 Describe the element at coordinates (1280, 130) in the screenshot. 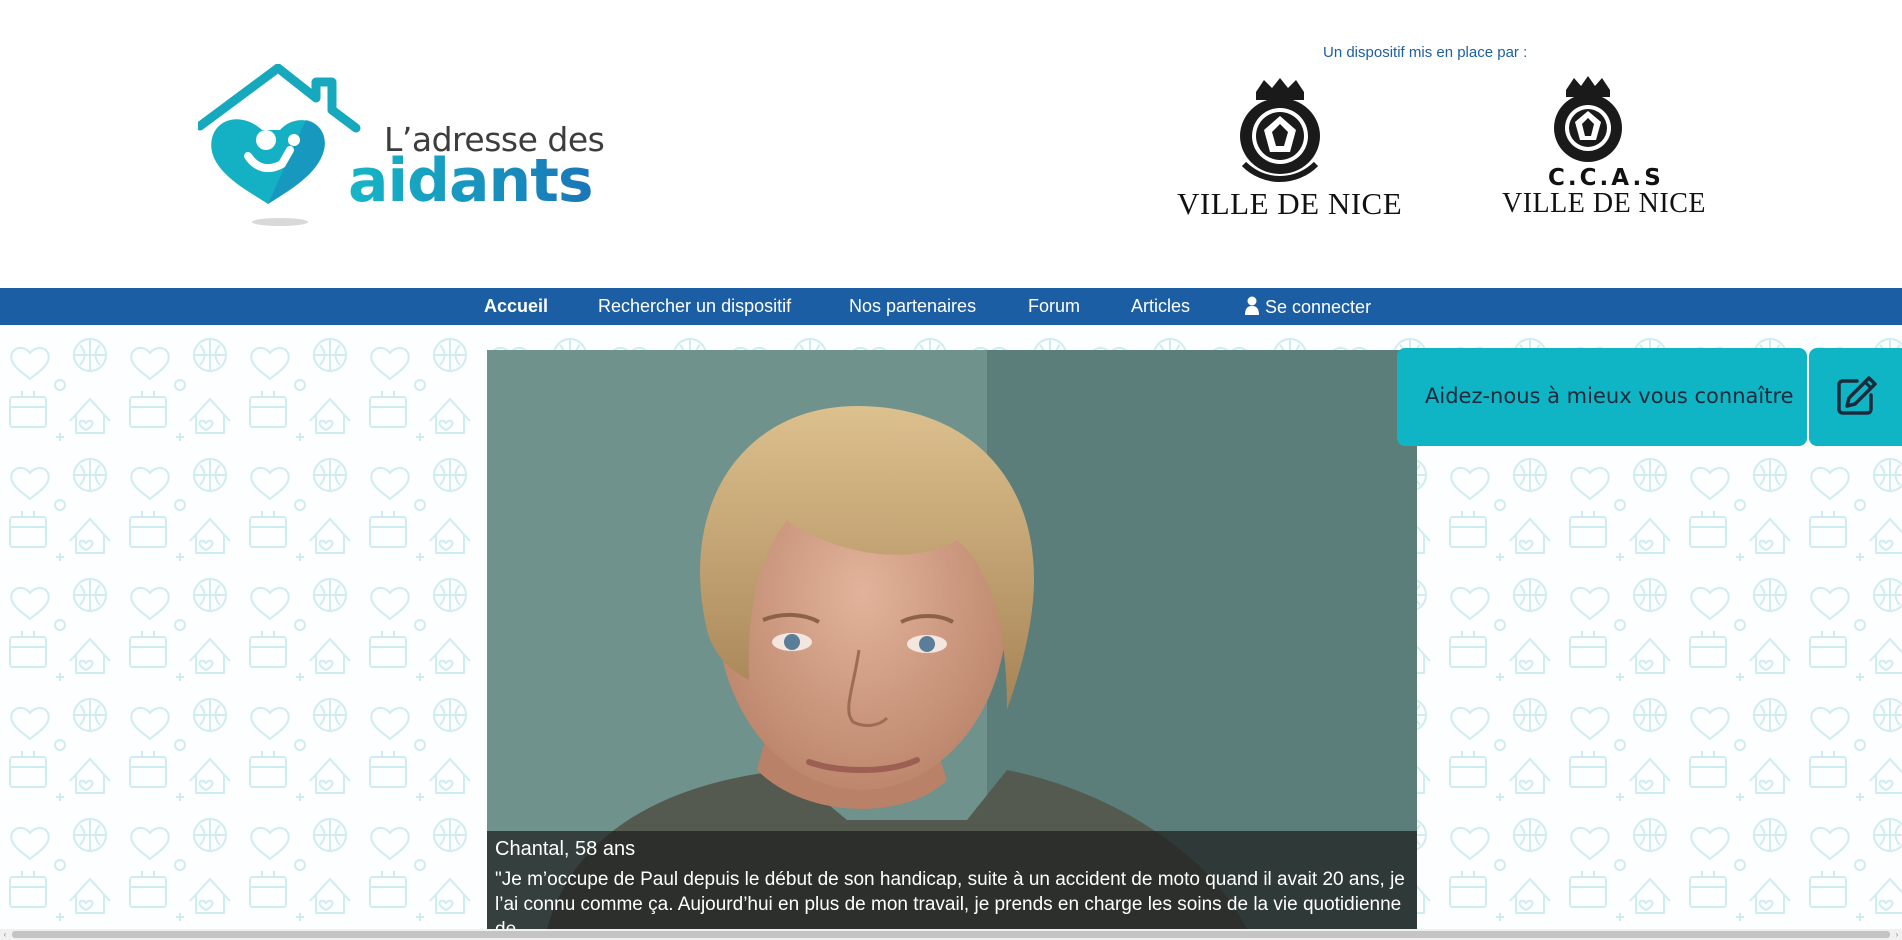

I see `ville-de-nice-crest-icon` at that location.